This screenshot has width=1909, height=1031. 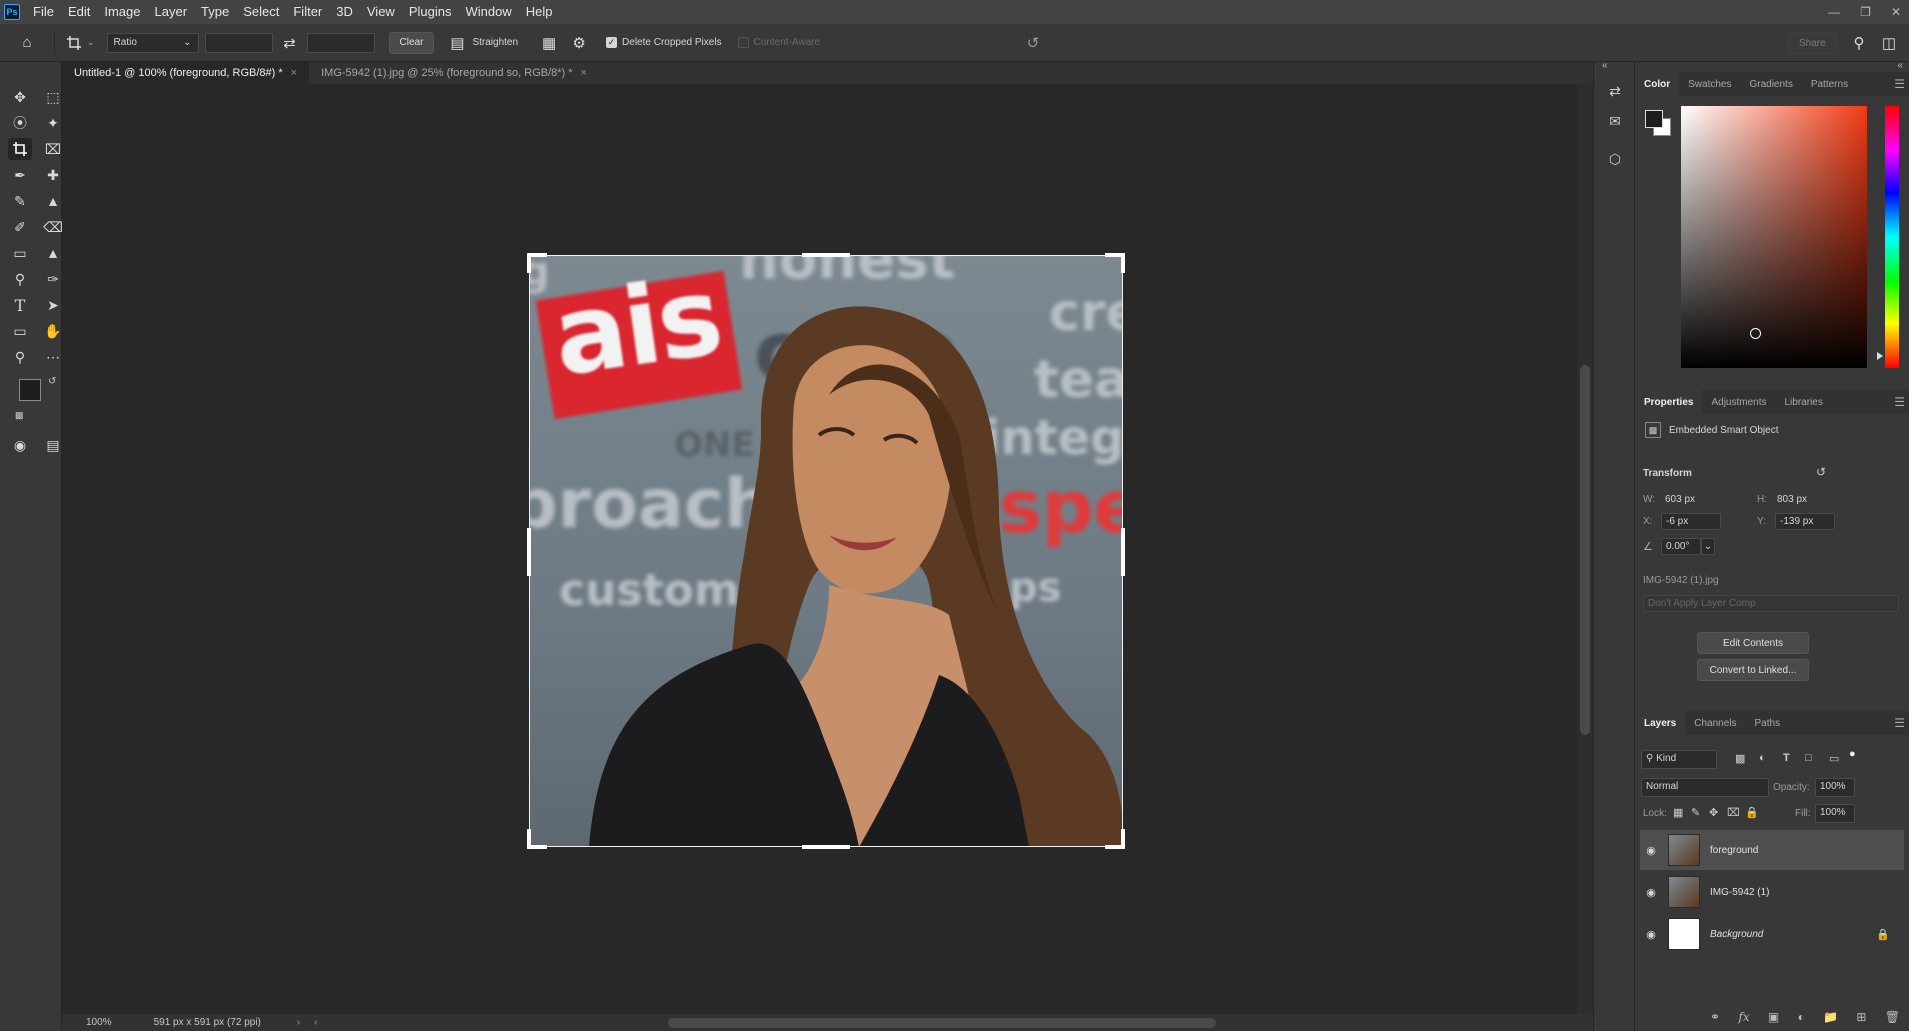 What do you see at coordinates (1865, 12) in the screenshot?
I see `restore-icon: ❐` at bounding box center [1865, 12].